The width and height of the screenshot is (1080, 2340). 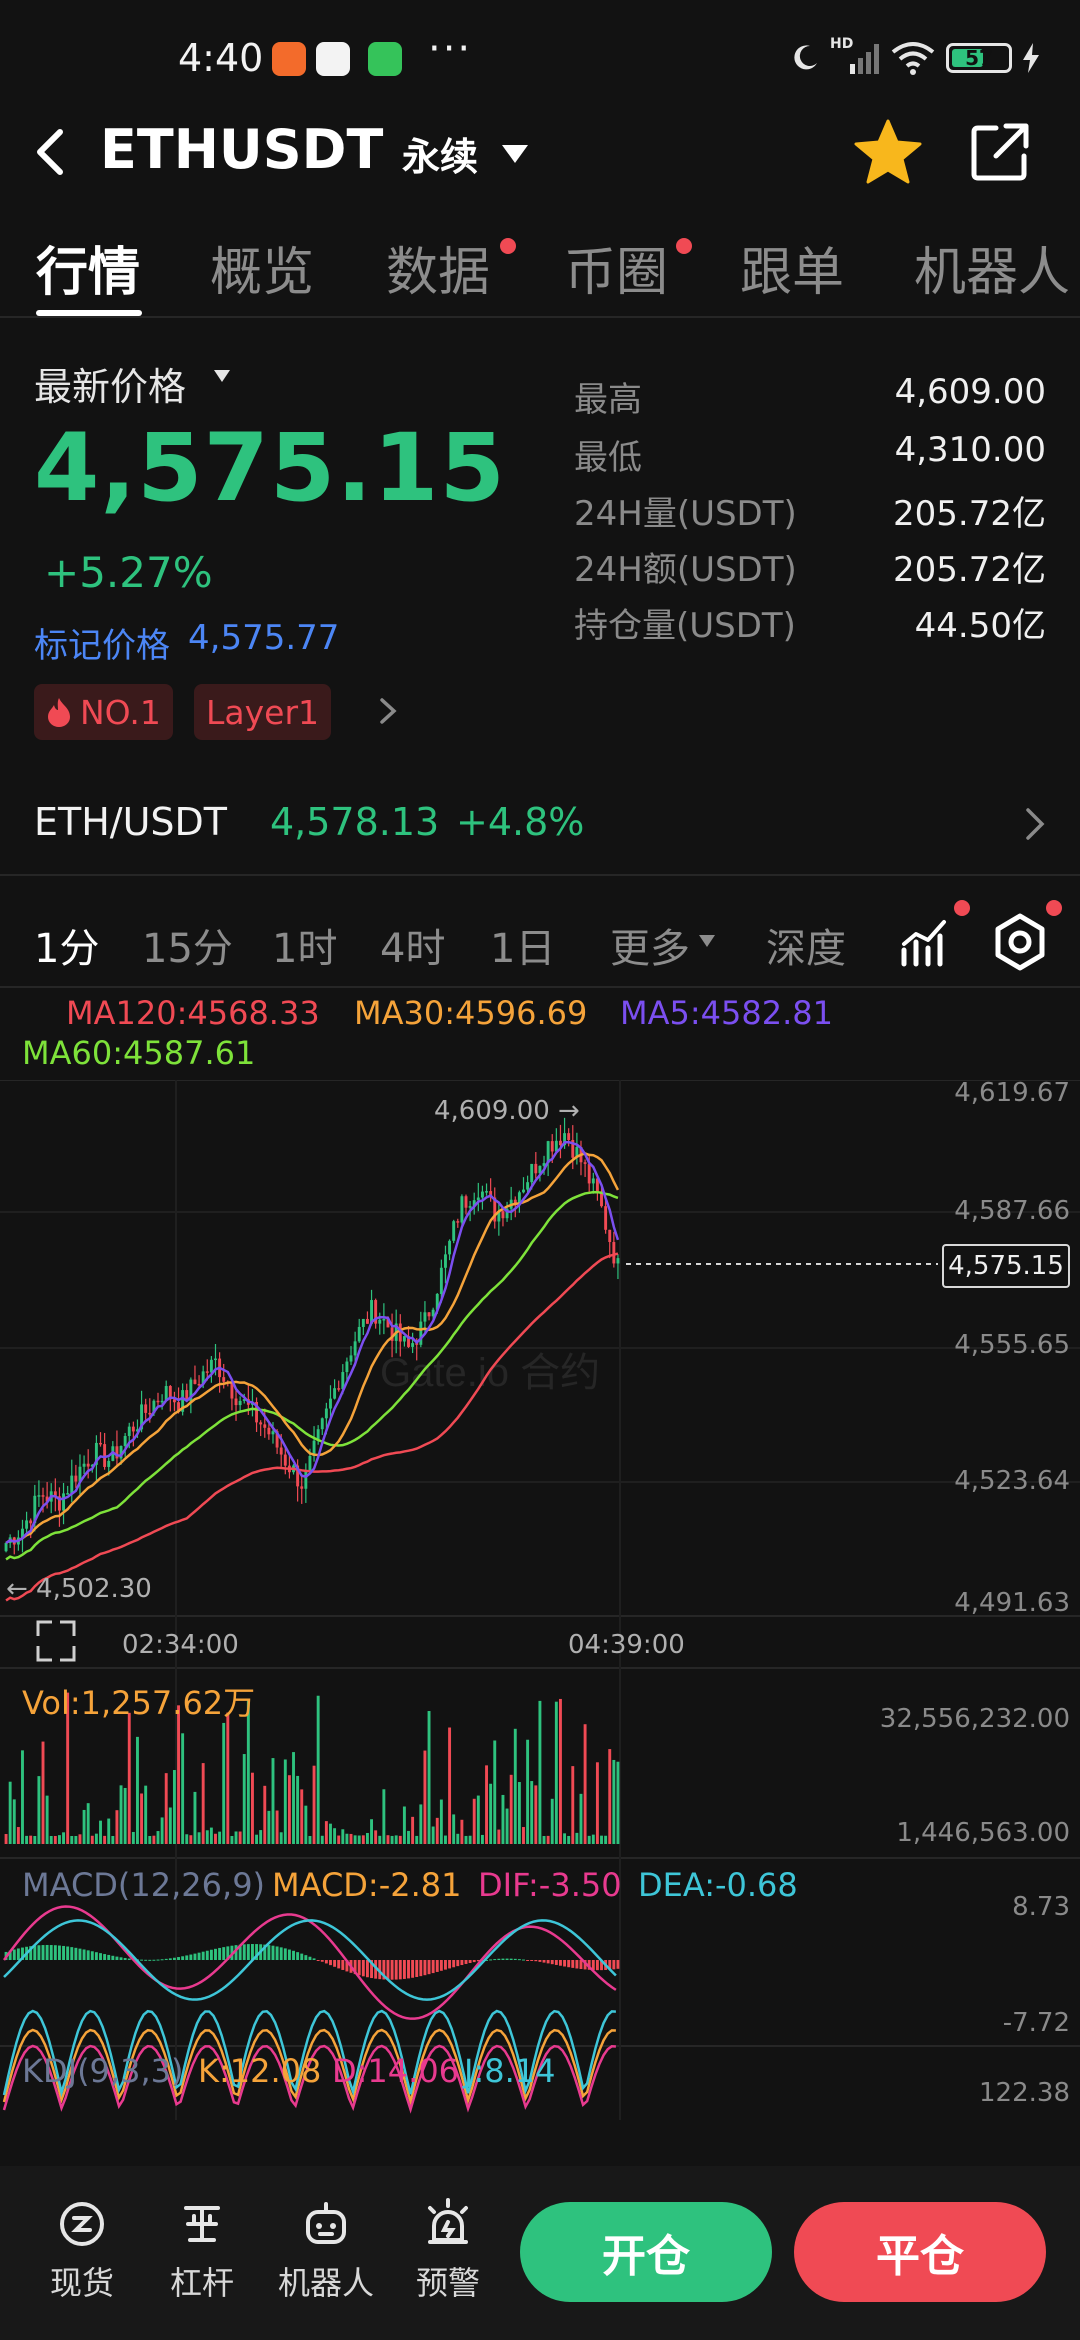 I want to click on star-icon, so click(x=888, y=152).